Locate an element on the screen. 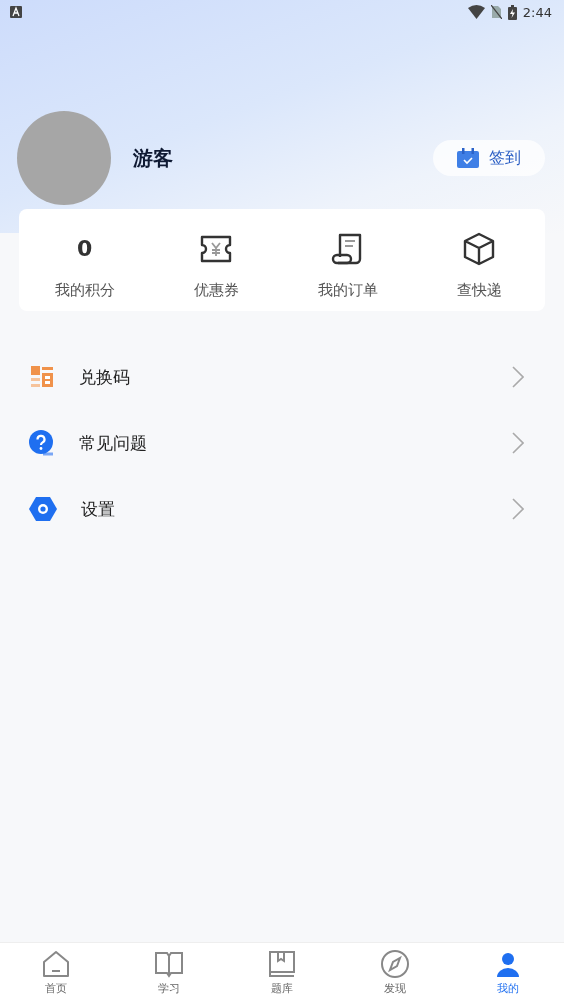 The image size is (564, 1002). status-time: 2:44 is located at coordinates (537, 12).